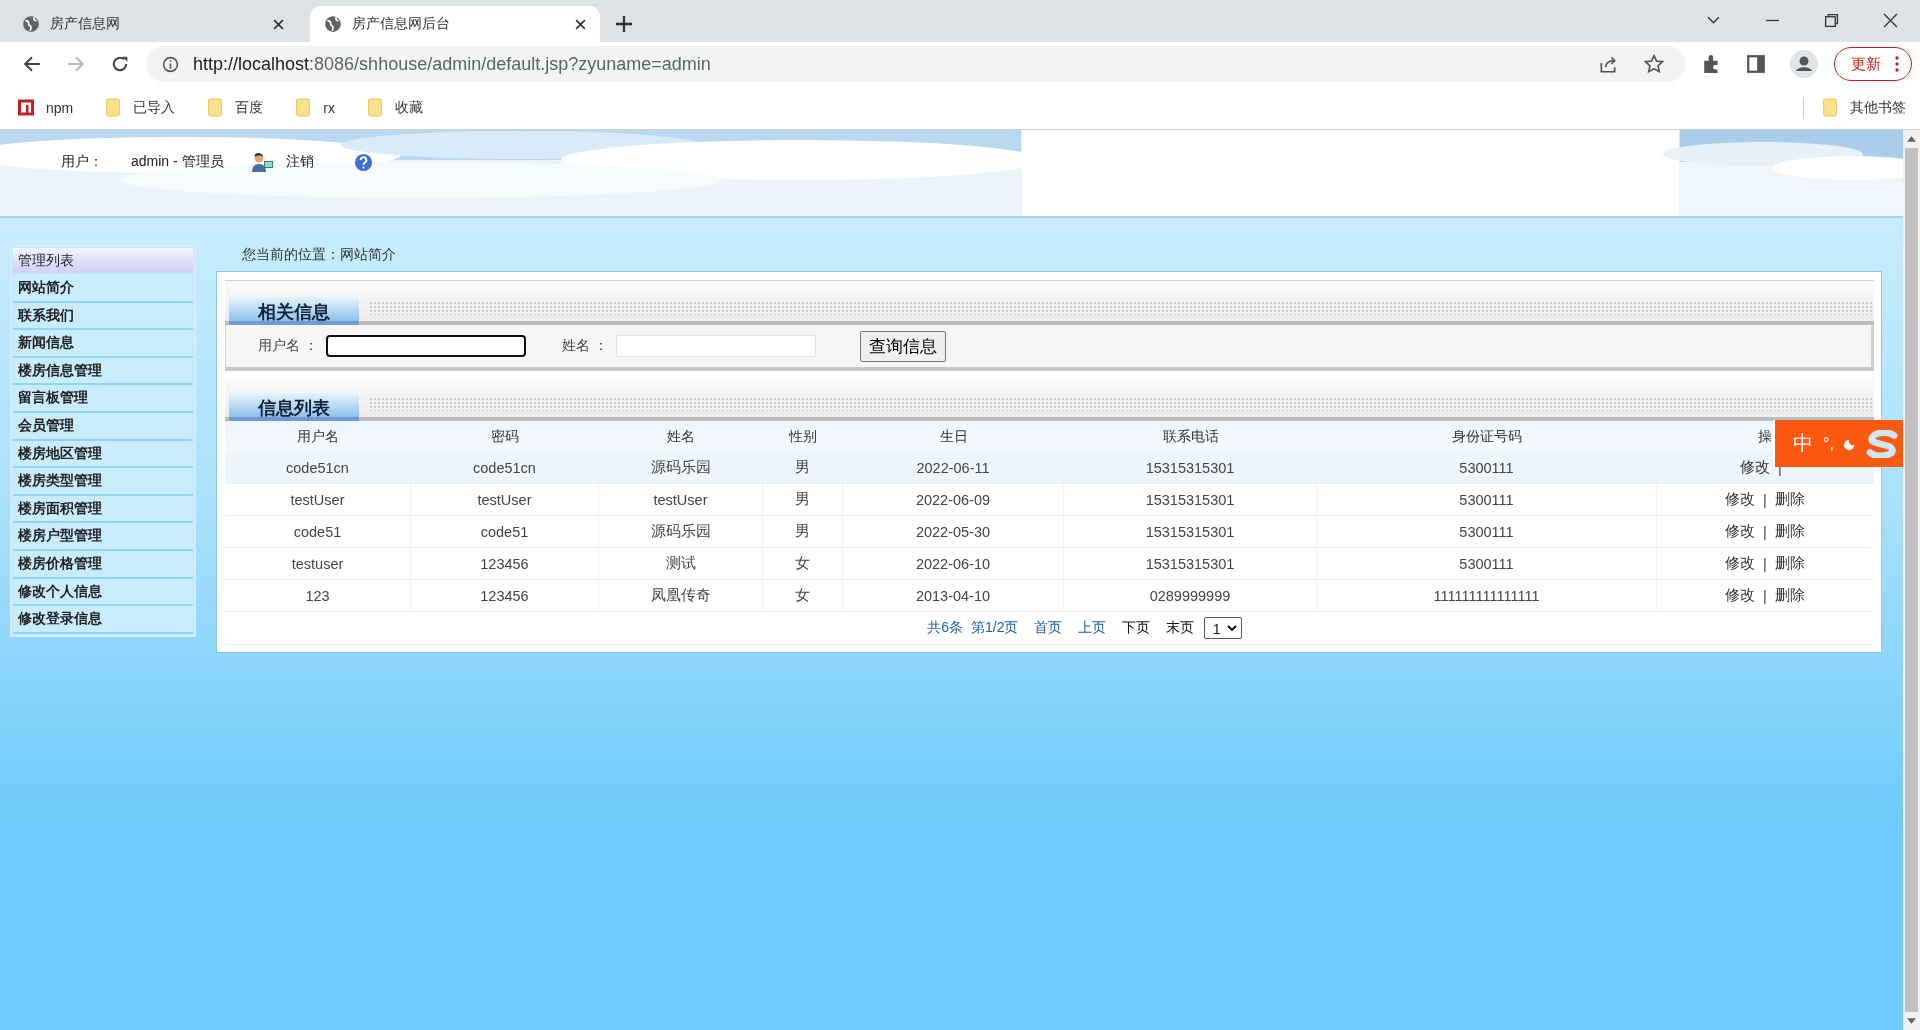  I want to click on bookmark: 收藏, so click(394, 107).